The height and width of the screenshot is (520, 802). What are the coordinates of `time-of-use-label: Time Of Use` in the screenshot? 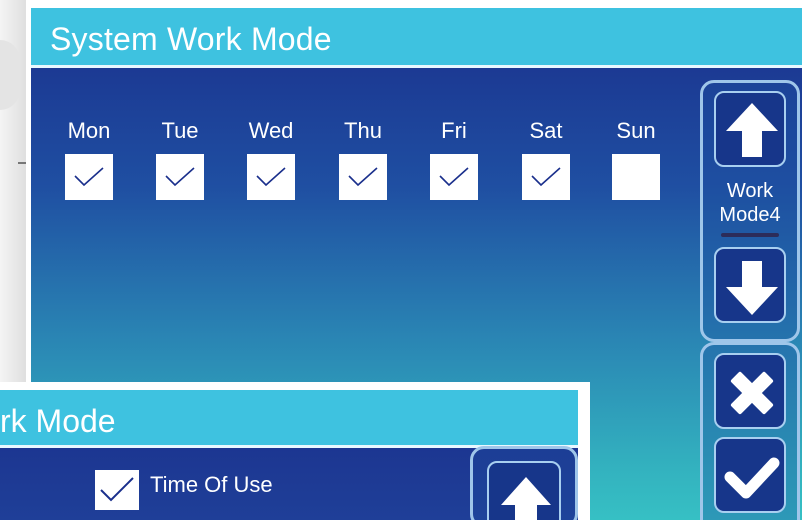 It's located at (211, 484).